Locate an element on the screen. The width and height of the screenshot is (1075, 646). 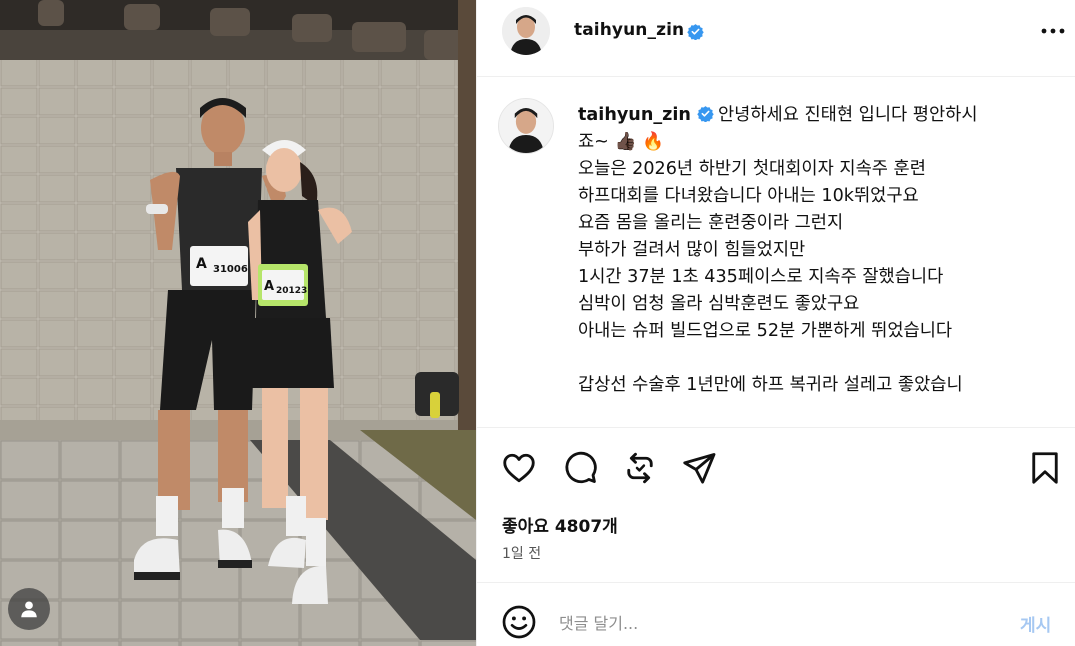
caption-line: 부하가 걸려서 많이 힘들었지만 is located at coordinates (692, 250).